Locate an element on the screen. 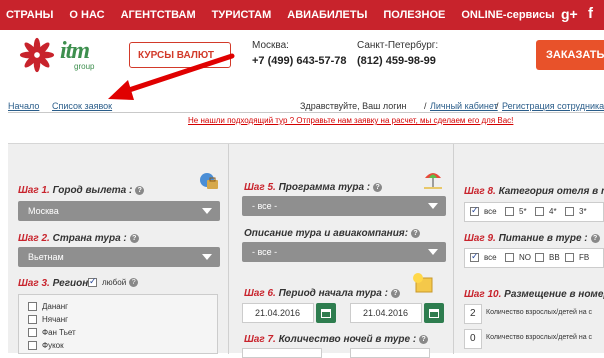 Image resolution: width=604 pixels, height=358 pixels. cabinet-link: Личный кабинет is located at coordinates (464, 106).